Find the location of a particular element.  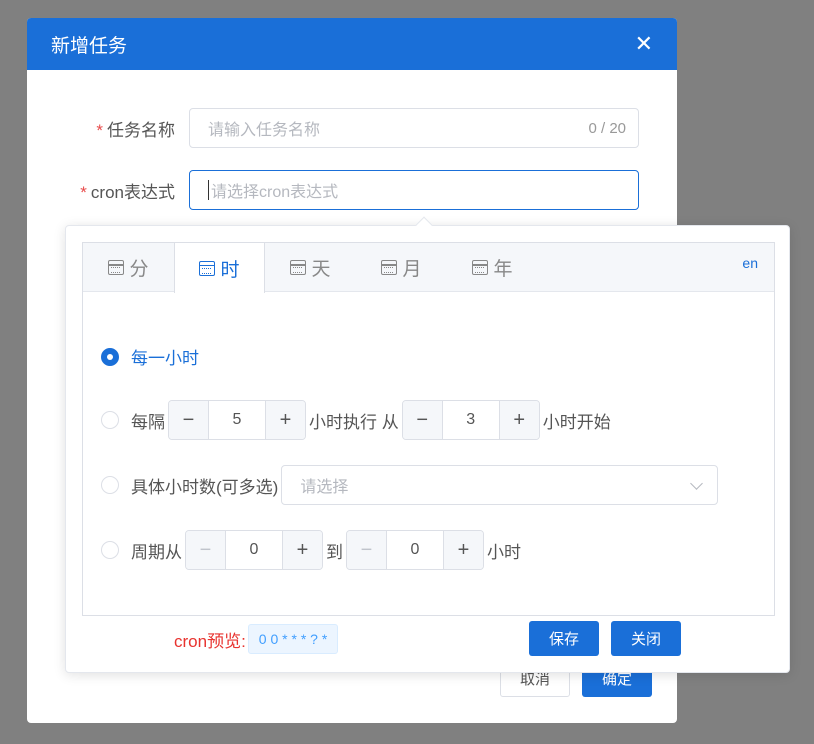

preview-label: cron预览: is located at coordinates (210, 641).